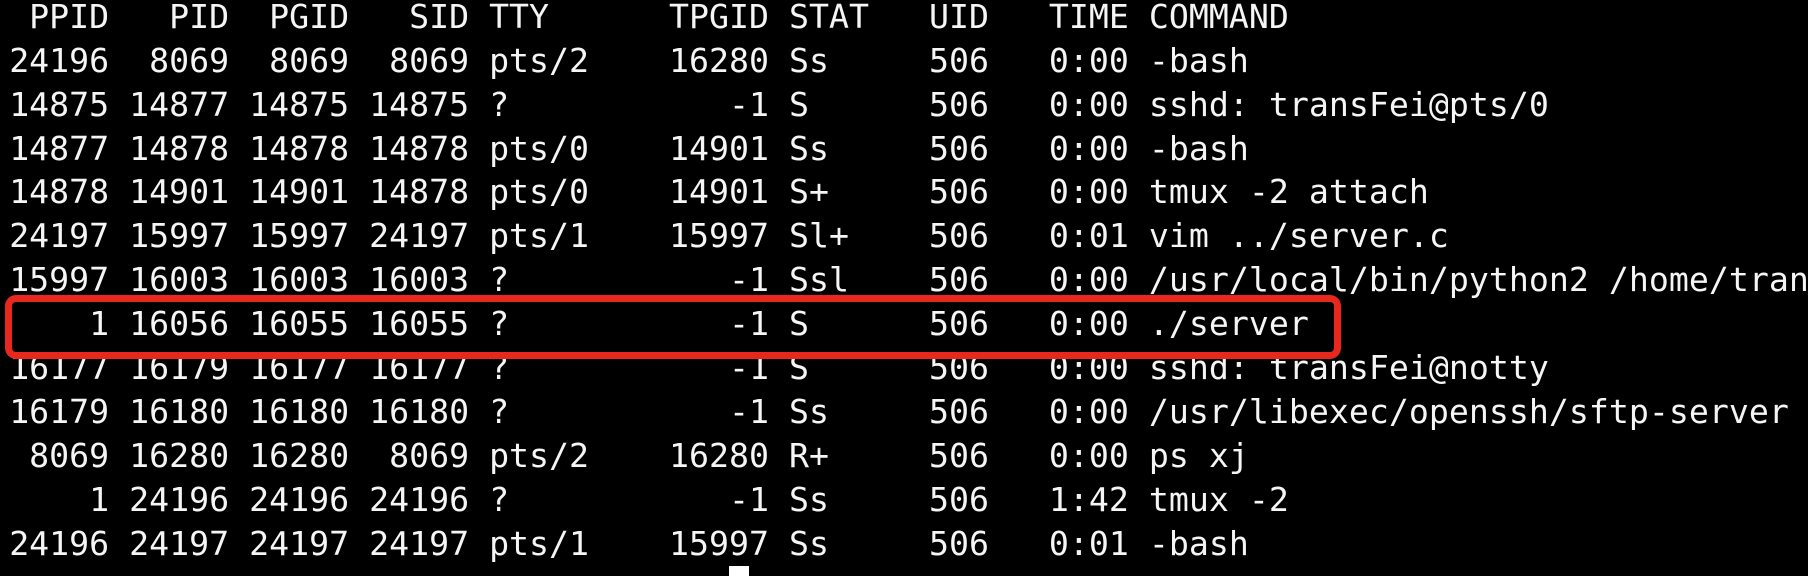  What do you see at coordinates (299, 236) in the screenshot?
I see `pgid-cell: 15997` at bounding box center [299, 236].